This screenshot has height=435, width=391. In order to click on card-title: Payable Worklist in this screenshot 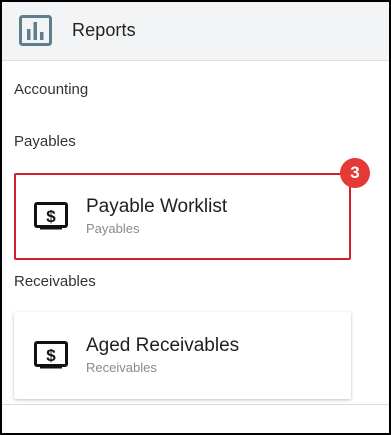, I will do `click(157, 206)`.